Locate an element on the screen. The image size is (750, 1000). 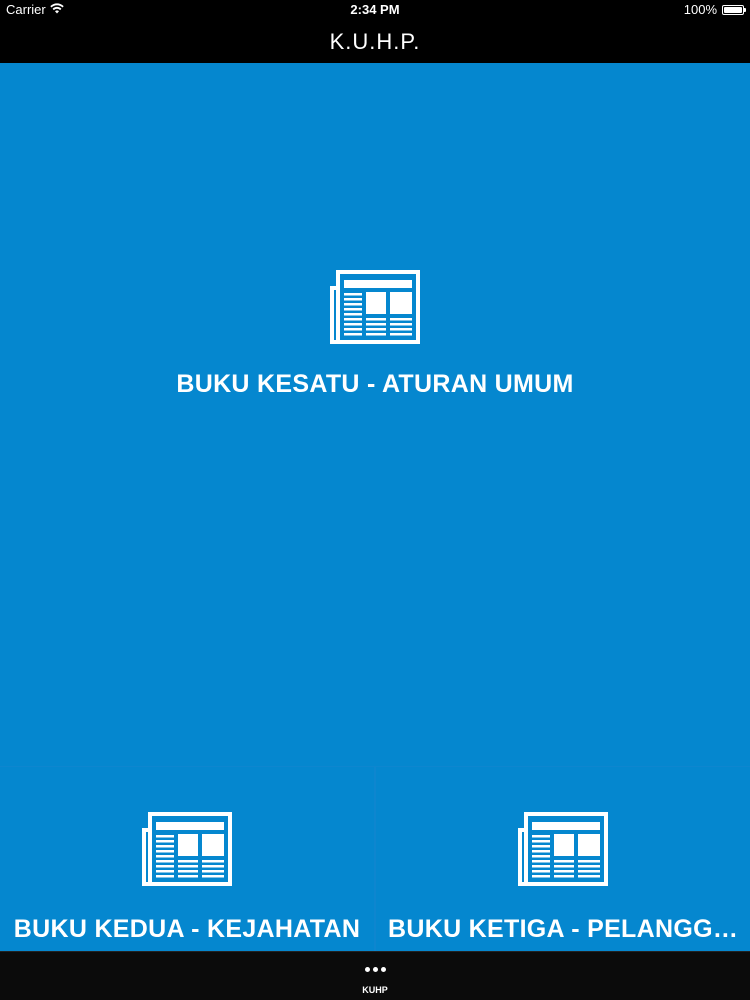
nav-title: K.U.H.P. is located at coordinates (375, 41).